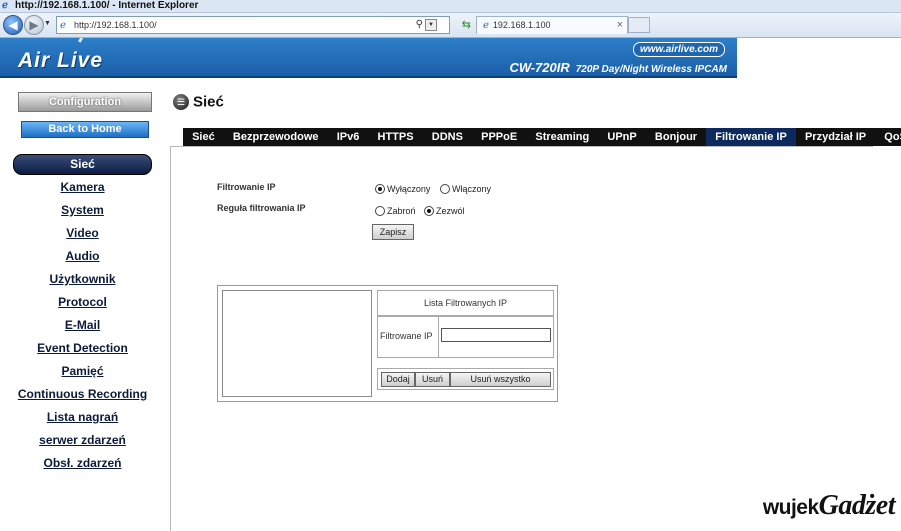 The image size is (901, 531). I want to click on configuration-button: Configuration, so click(85, 102).